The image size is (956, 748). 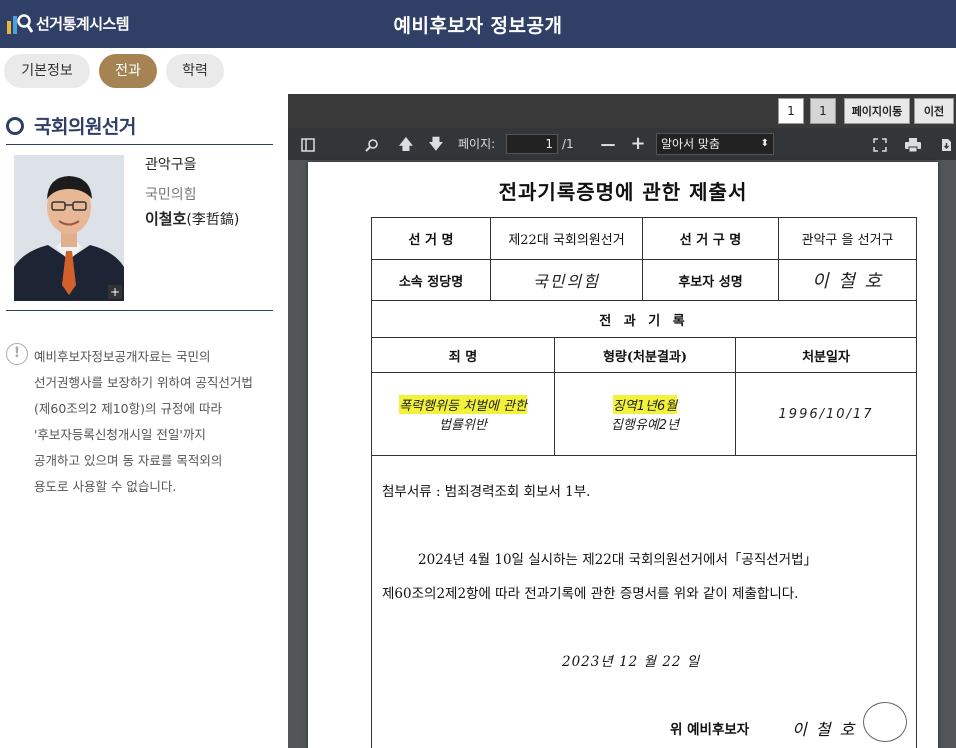 I want to click on app-header: 선거통계시스템 예비후보자 정보공개, so click(x=478, y=24).